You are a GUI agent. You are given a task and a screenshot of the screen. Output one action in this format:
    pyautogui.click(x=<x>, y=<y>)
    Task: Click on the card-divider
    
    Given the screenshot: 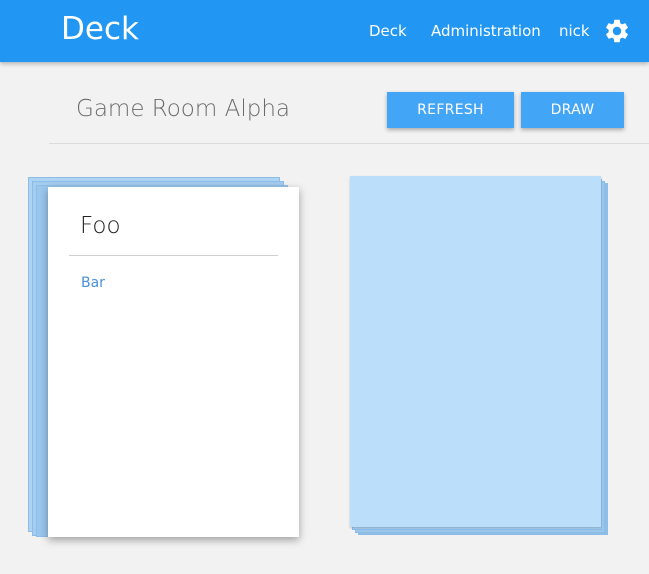 What is the action you would take?
    pyautogui.click(x=173, y=255)
    